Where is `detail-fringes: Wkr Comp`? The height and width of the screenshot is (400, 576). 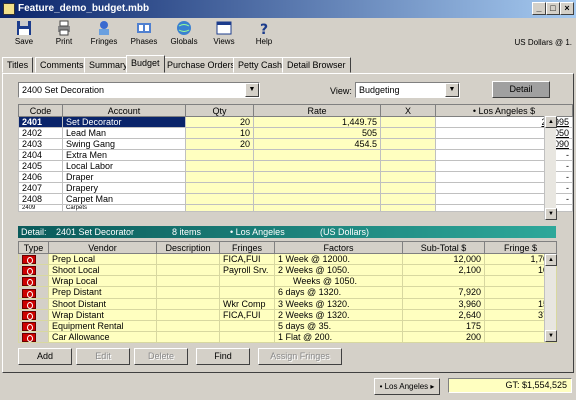 detail-fringes: Wkr Comp is located at coordinates (247, 303).